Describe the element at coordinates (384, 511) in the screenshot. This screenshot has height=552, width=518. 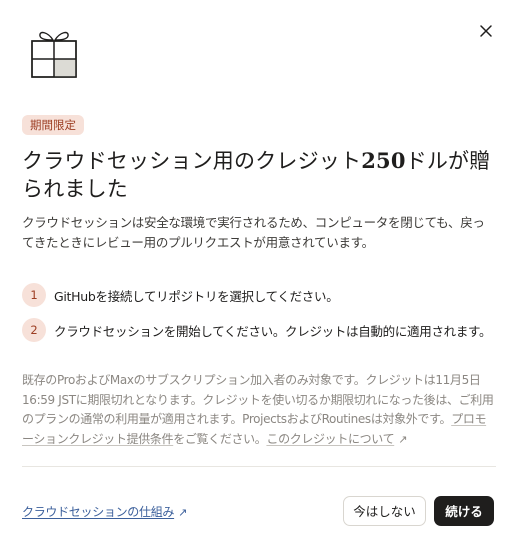
I see `not-now-button: 今はしない` at that location.